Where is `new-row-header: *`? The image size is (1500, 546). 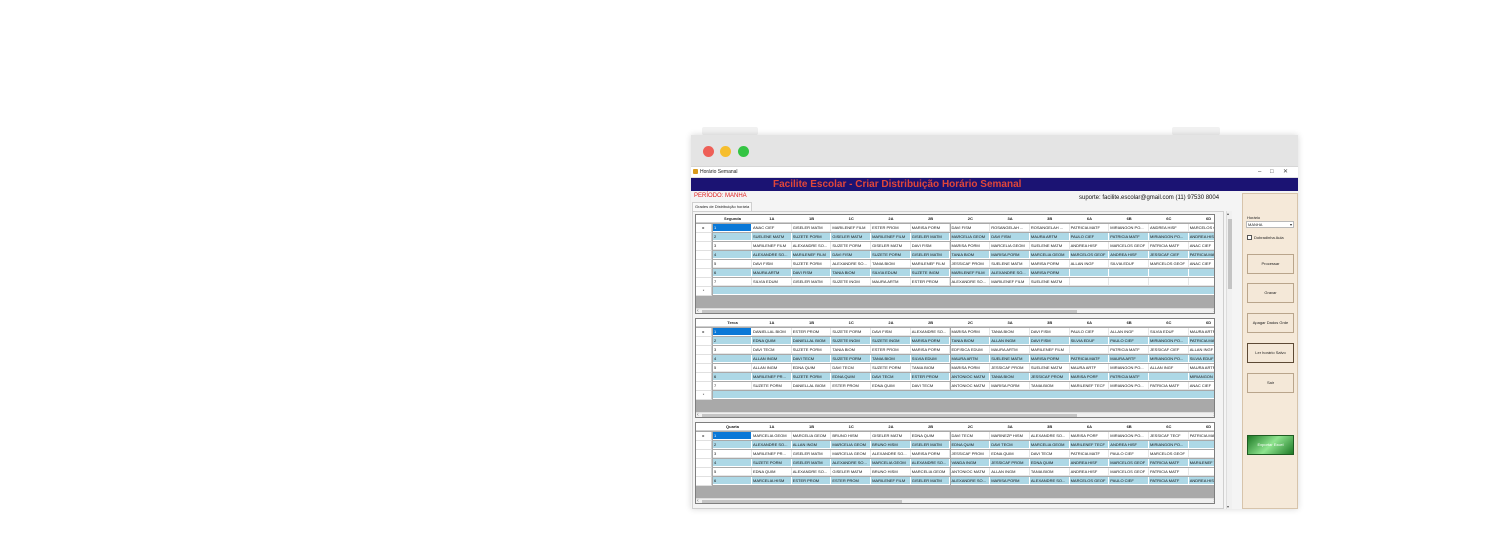 new-row-header: * is located at coordinates (704, 291).